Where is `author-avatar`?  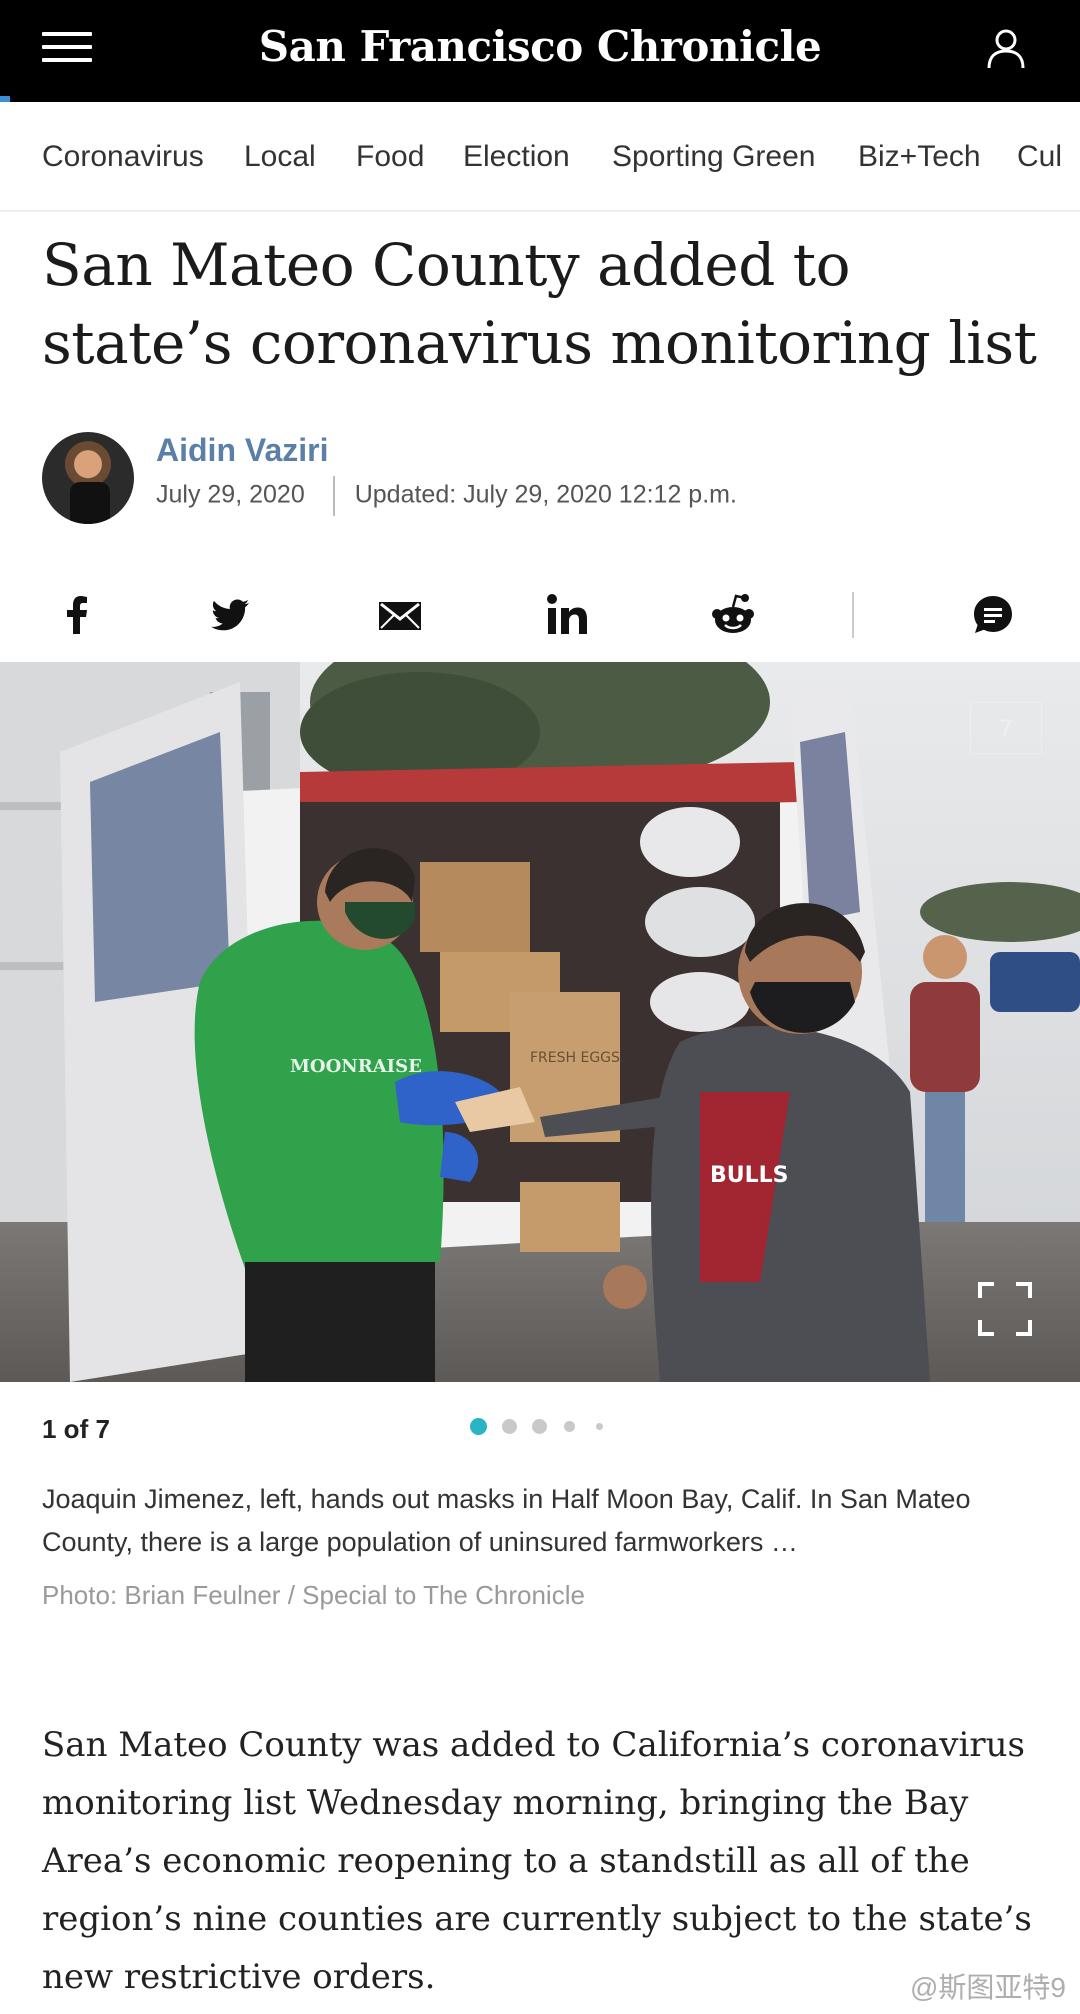 author-avatar is located at coordinates (88, 478).